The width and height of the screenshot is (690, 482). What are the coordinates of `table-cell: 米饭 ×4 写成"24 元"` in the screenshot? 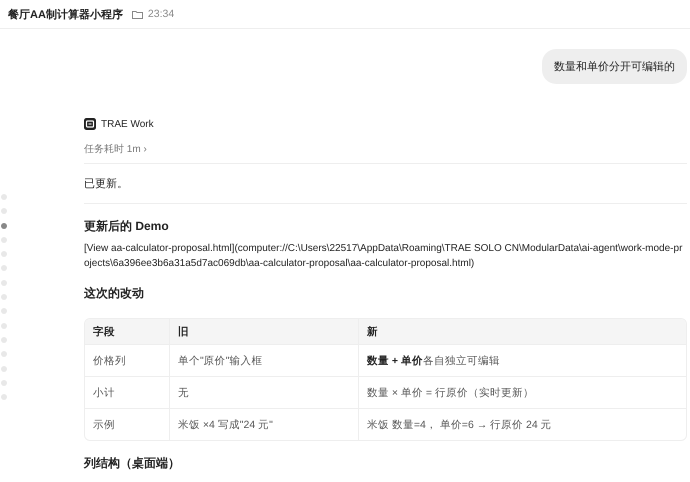 It's located at (263, 424).